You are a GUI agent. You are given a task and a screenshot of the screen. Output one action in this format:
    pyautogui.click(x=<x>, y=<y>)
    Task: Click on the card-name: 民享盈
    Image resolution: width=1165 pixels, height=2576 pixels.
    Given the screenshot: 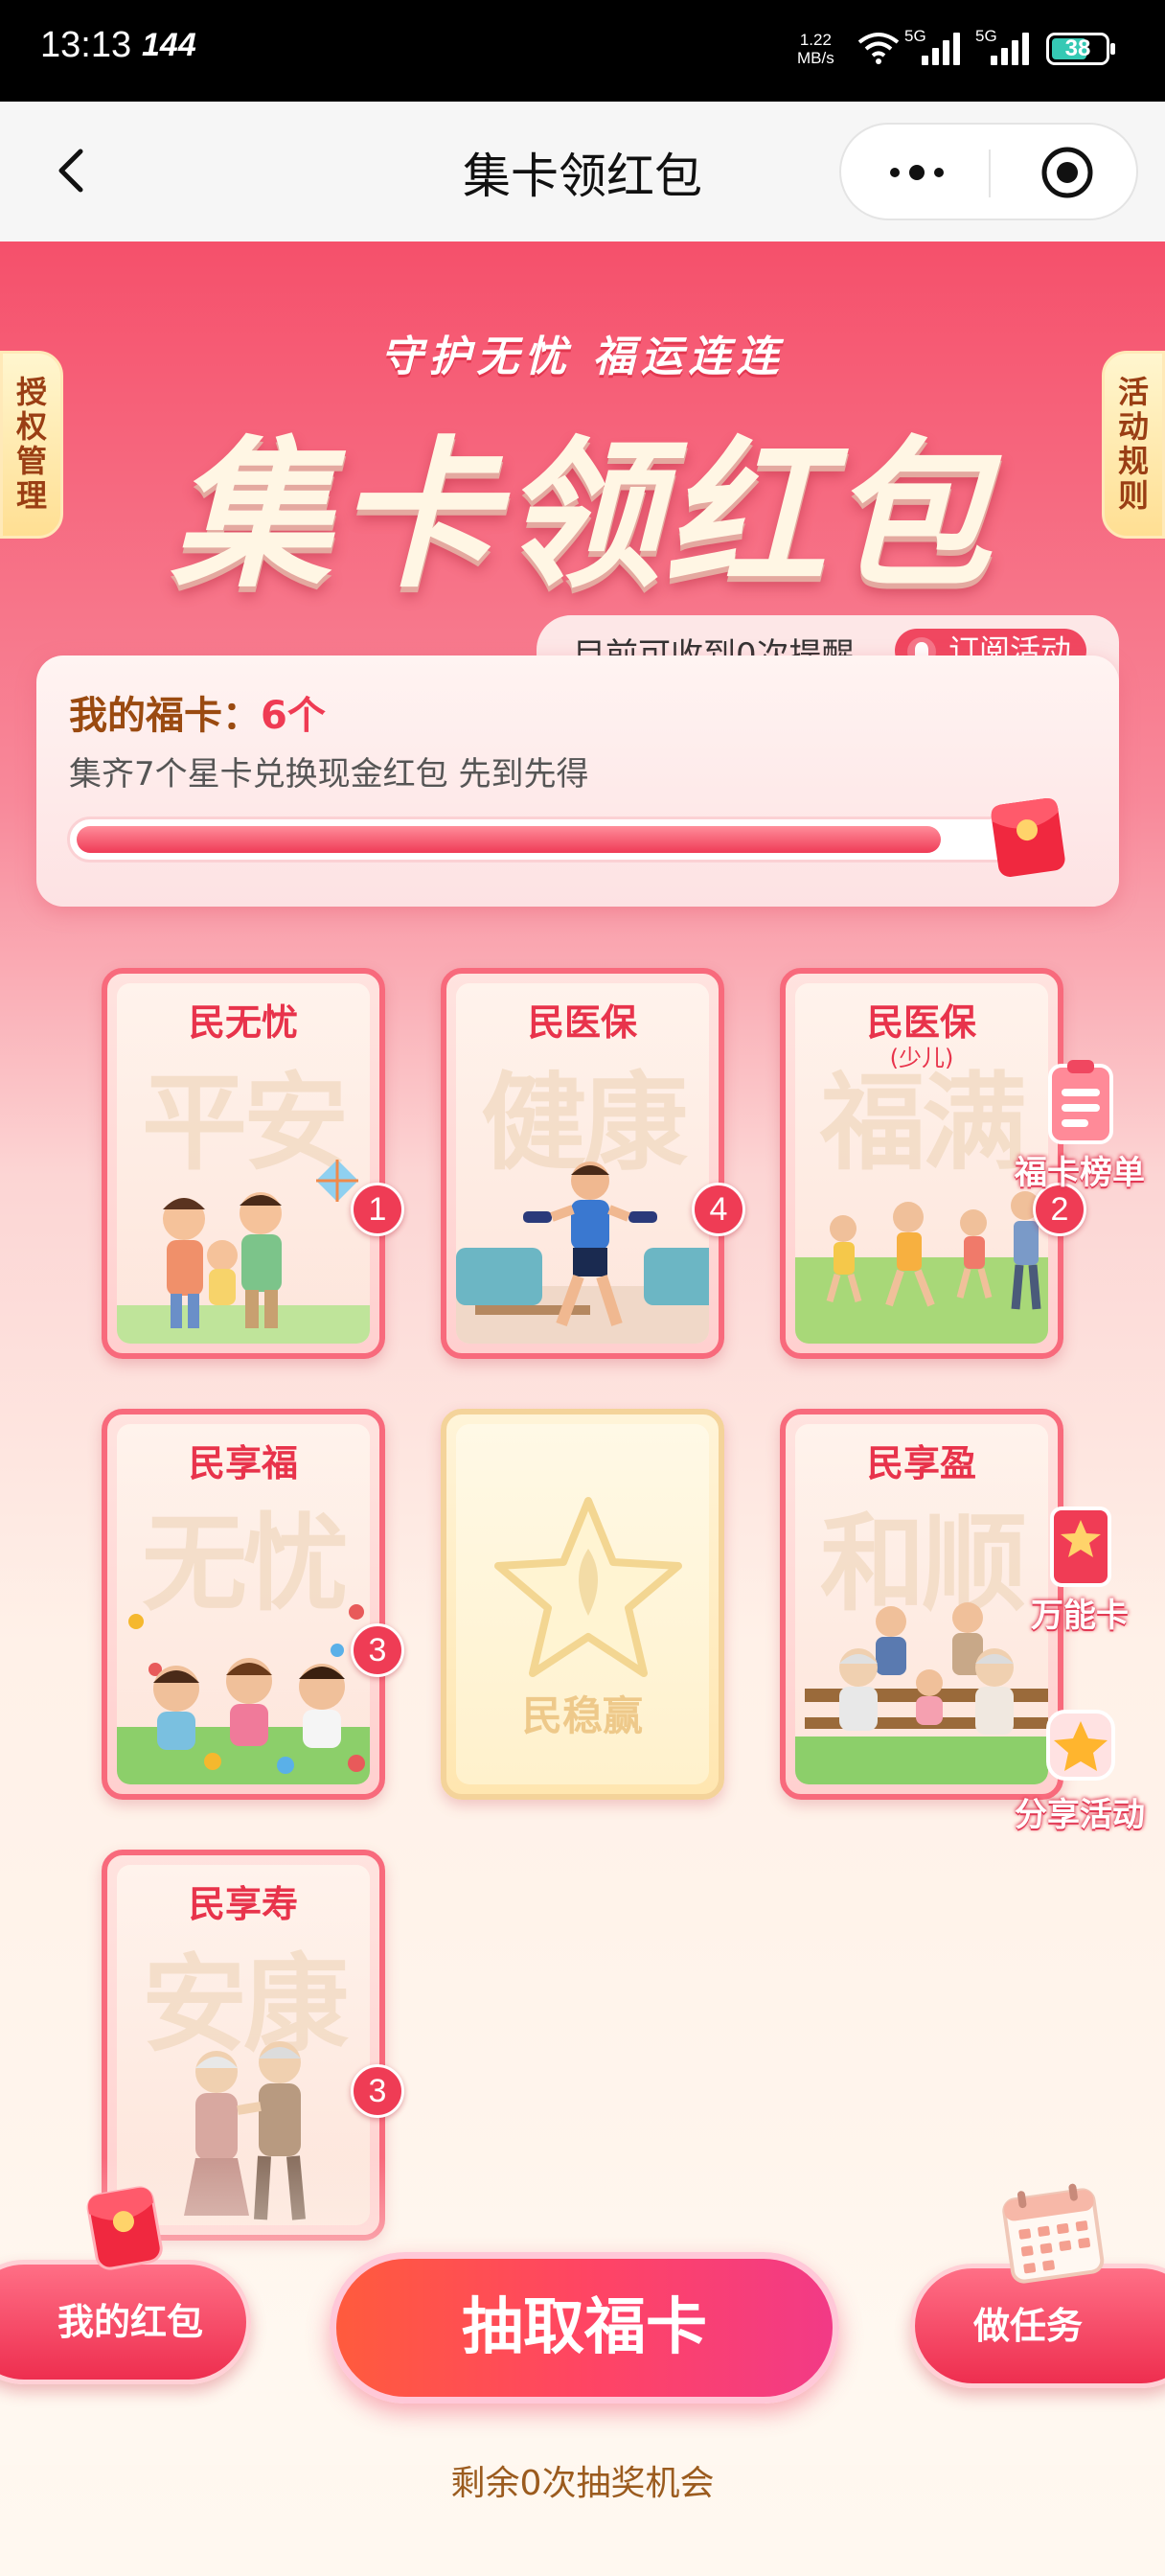 What is the action you would take?
    pyautogui.click(x=921, y=1463)
    